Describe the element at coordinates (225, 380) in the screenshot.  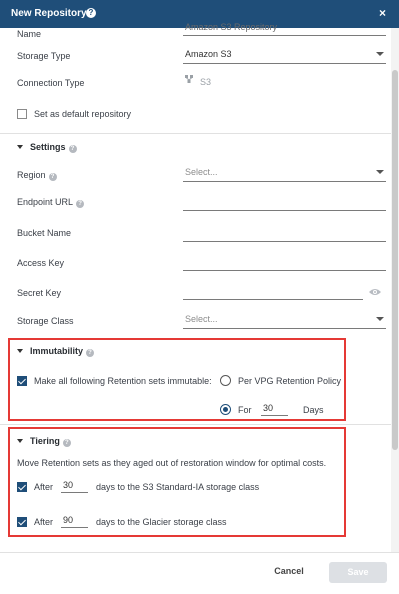
I see `per-vpg-radio` at that location.